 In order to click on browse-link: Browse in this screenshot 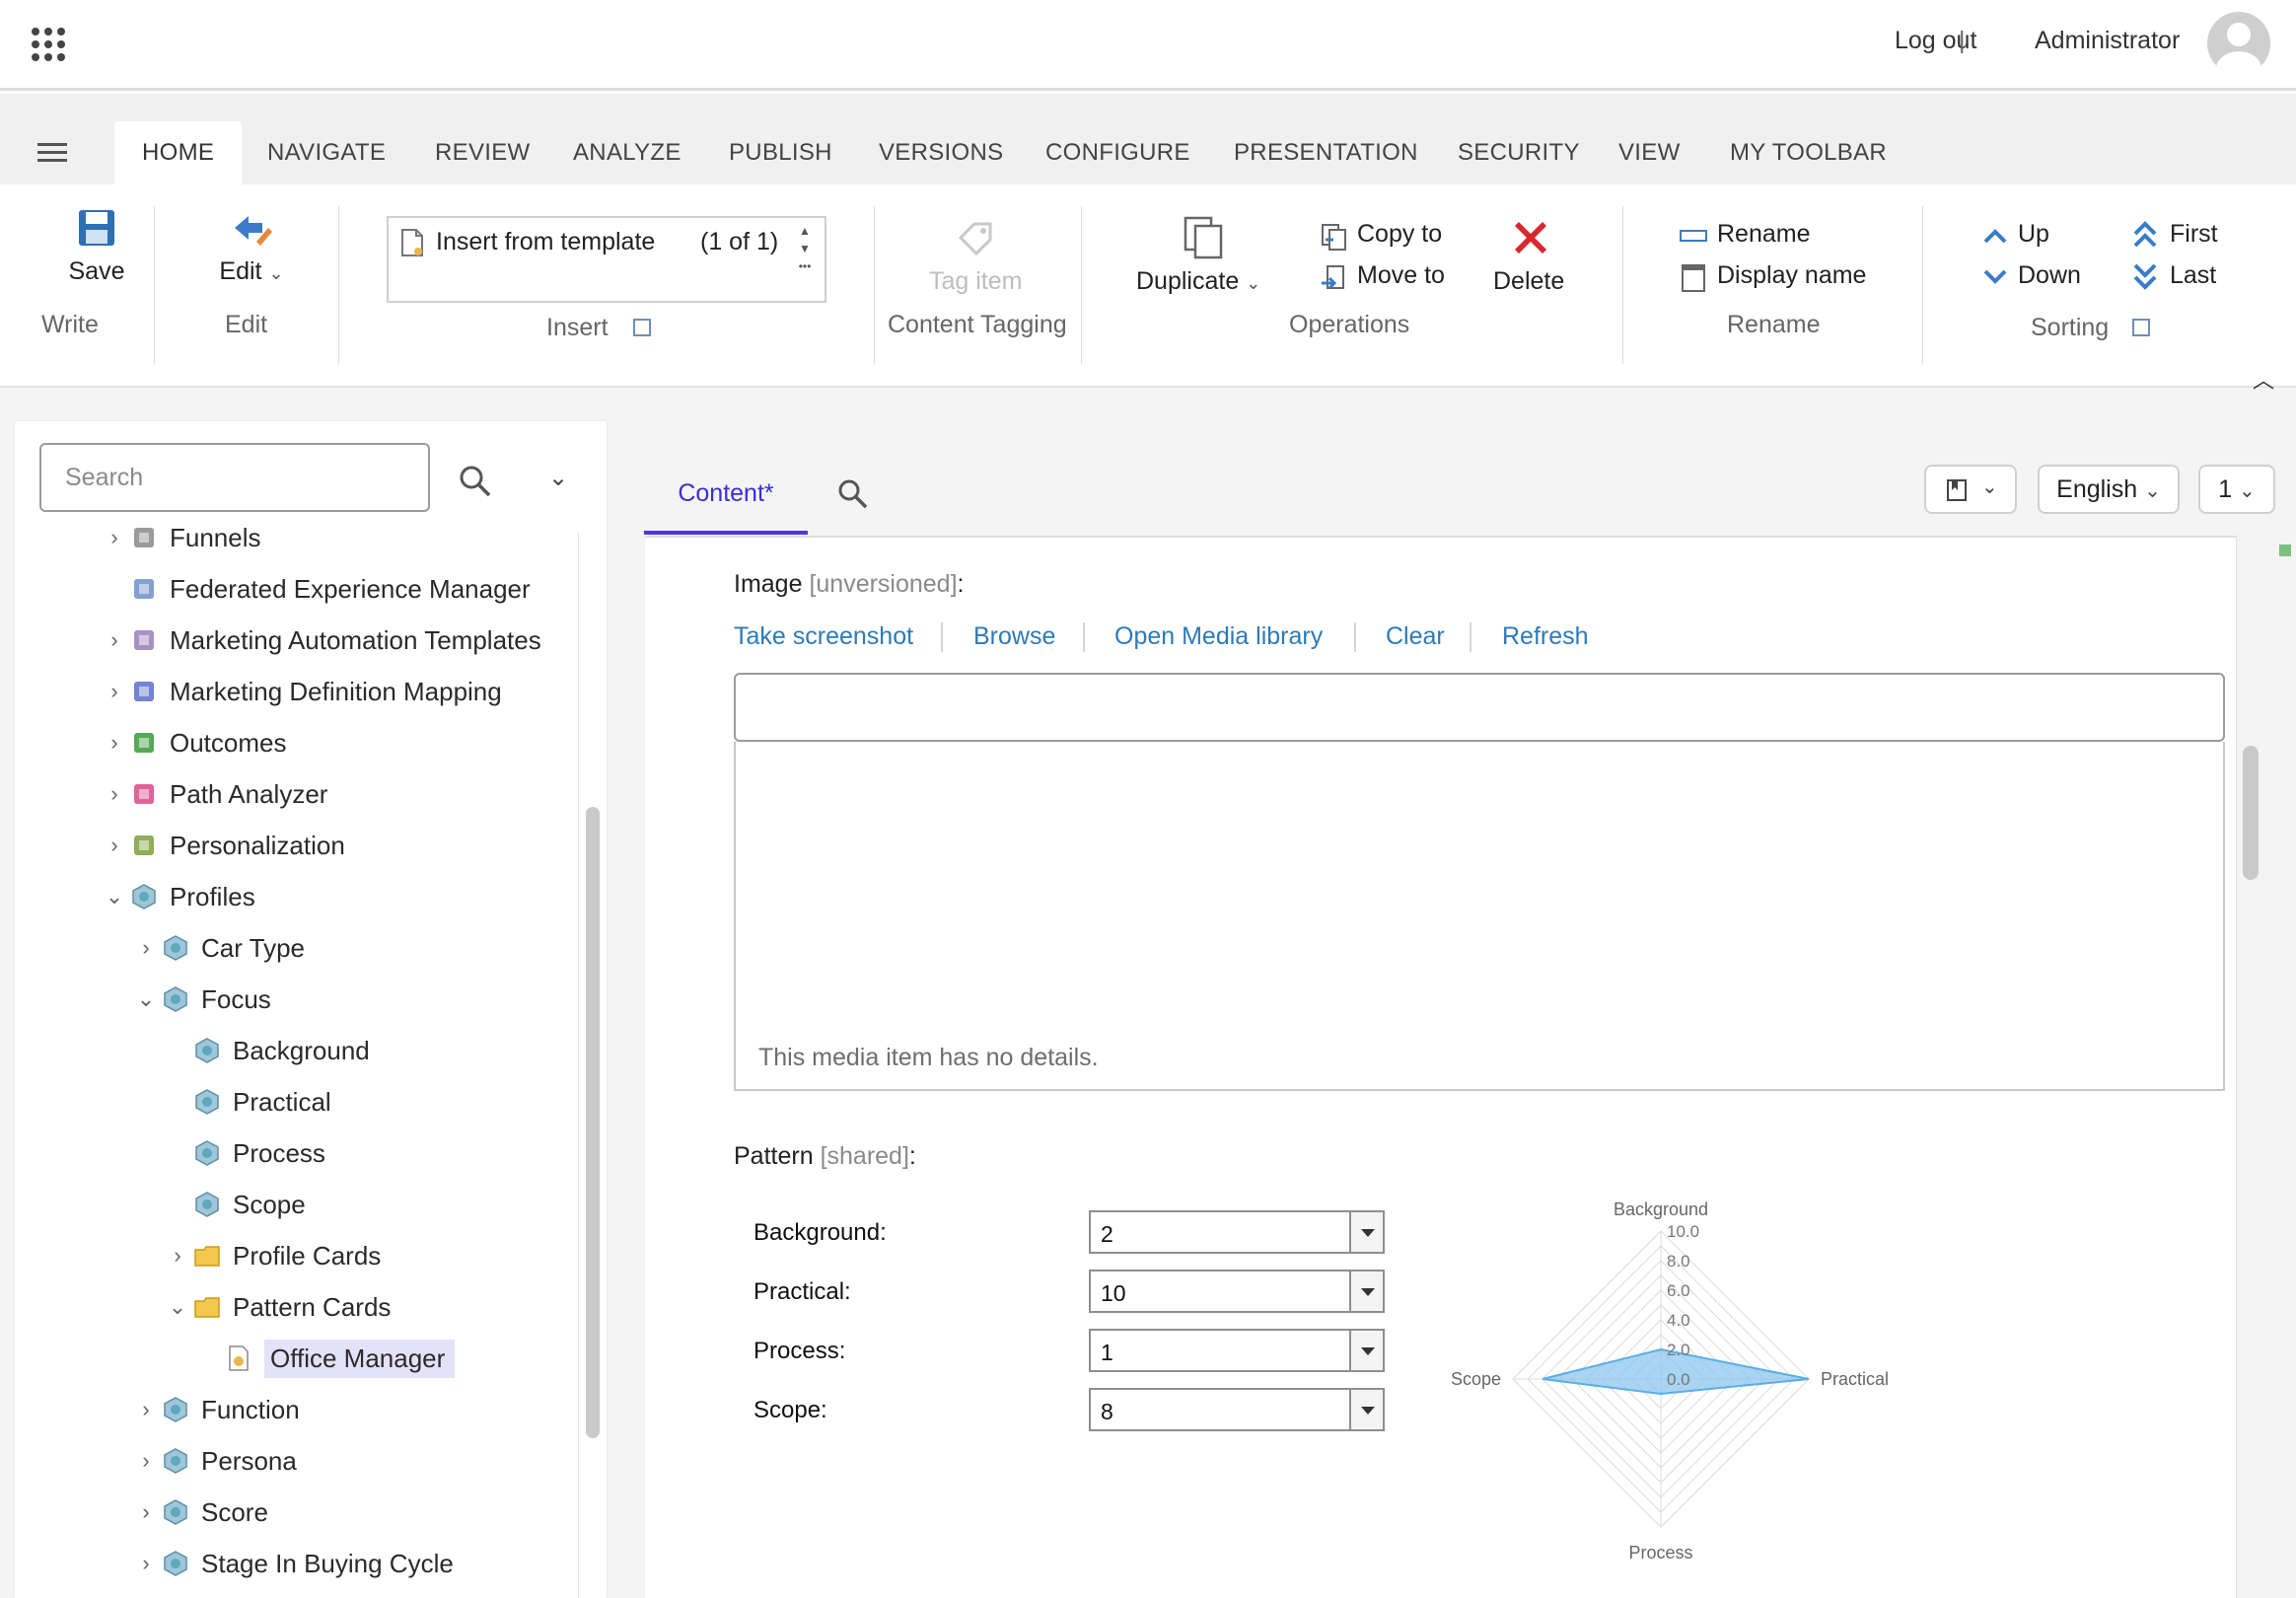, I will do `click(1014, 636)`.